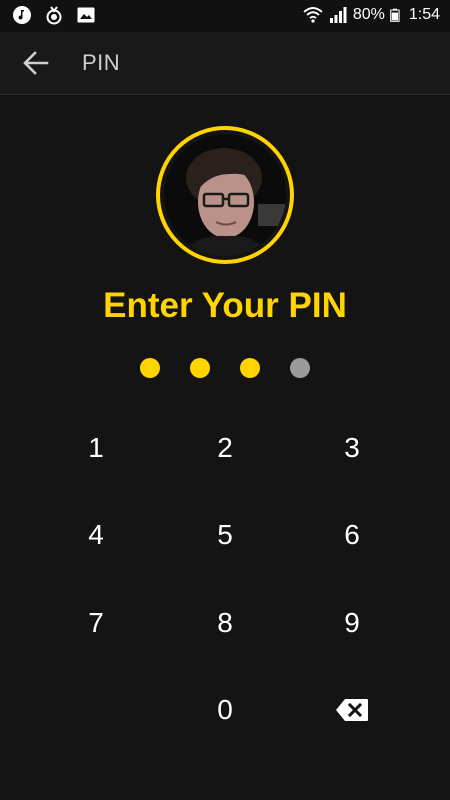 Image resolution: width=450 pixels, height=800 pixels. What do you see at coordinates (313, 15) in the screenshot?
I see `wifi-icon` at bounding box center [313, 15].